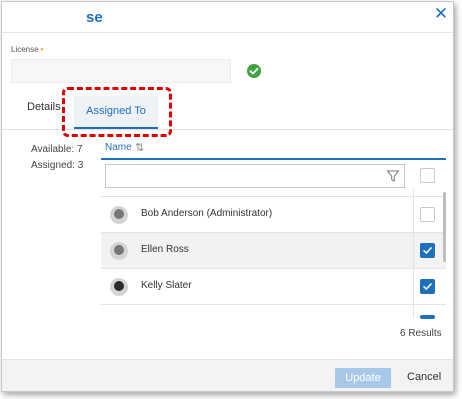 This screenshot has width=462, height=399. Describe the element at coordinates (57, 165) in the screenshot. I see `assigned-count: Assigned: 3` at that location.